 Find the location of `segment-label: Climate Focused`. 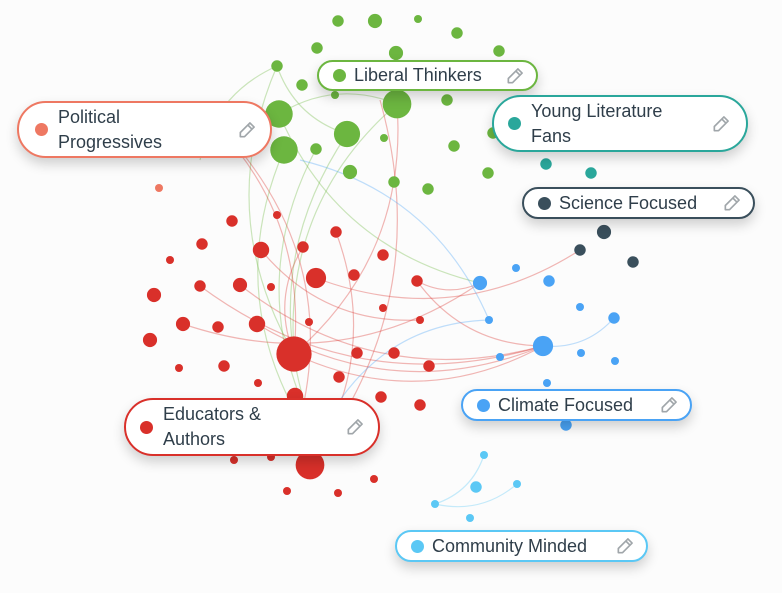

segment-label: Climate Focused is located at coordinates (566, 404).